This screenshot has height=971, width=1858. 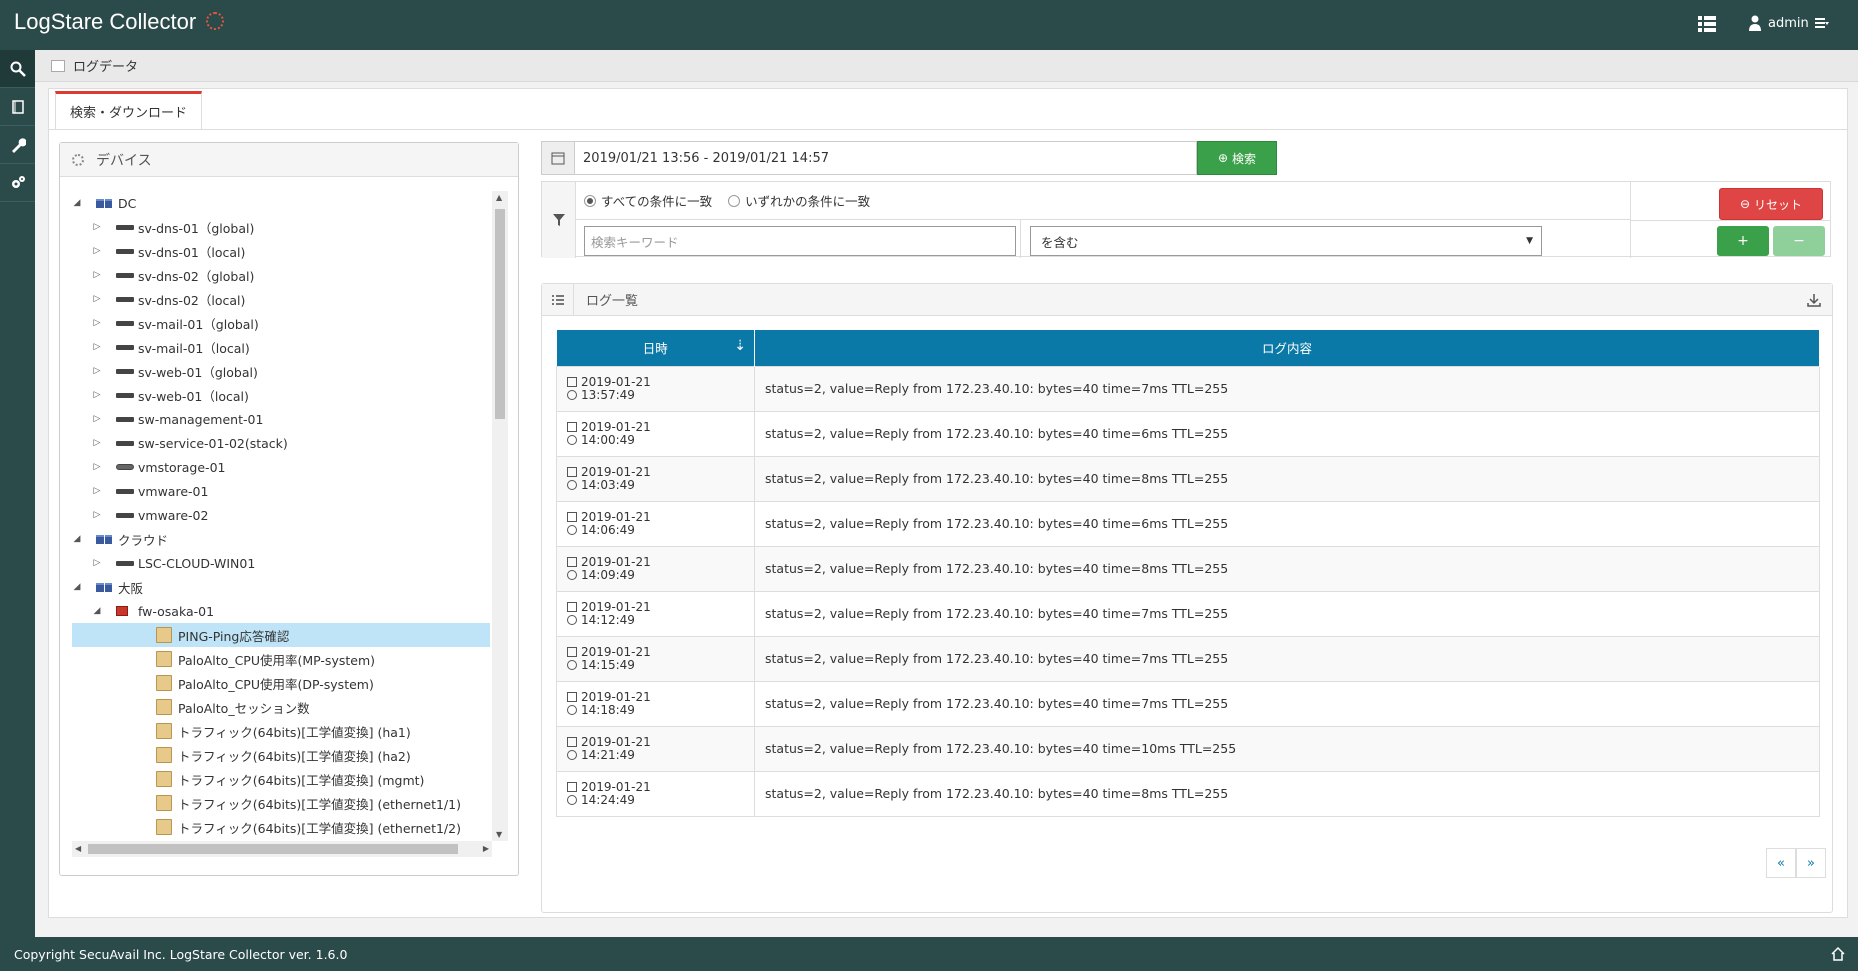 I want to click on tree-node: ▷ LSC-CLOUD-WIN01, so click(x=281, y=563).